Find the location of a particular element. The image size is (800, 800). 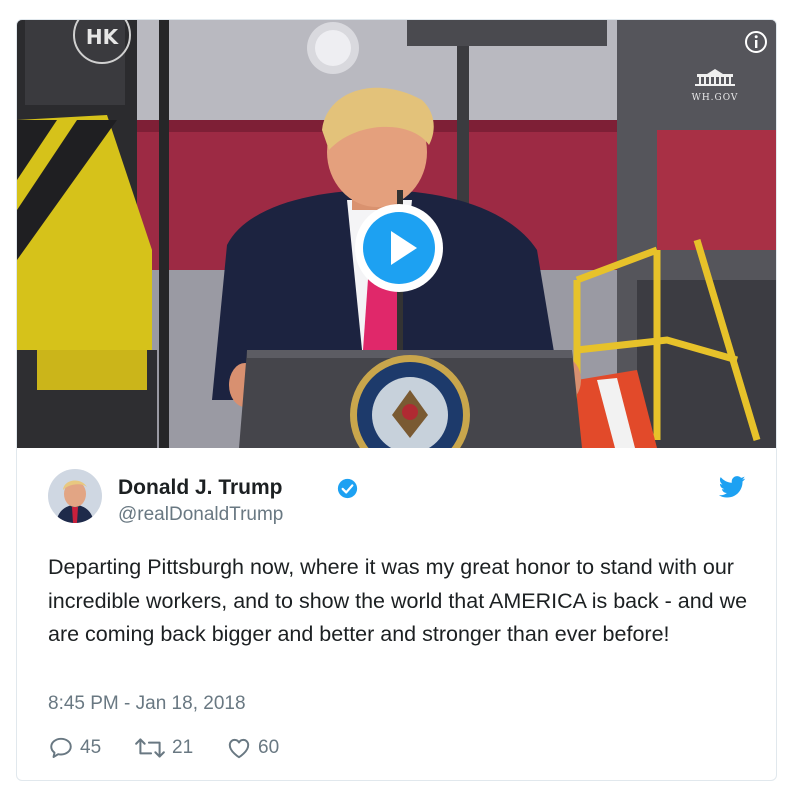

watermark-text: WH.GOV is located at coordinates (715, 98).